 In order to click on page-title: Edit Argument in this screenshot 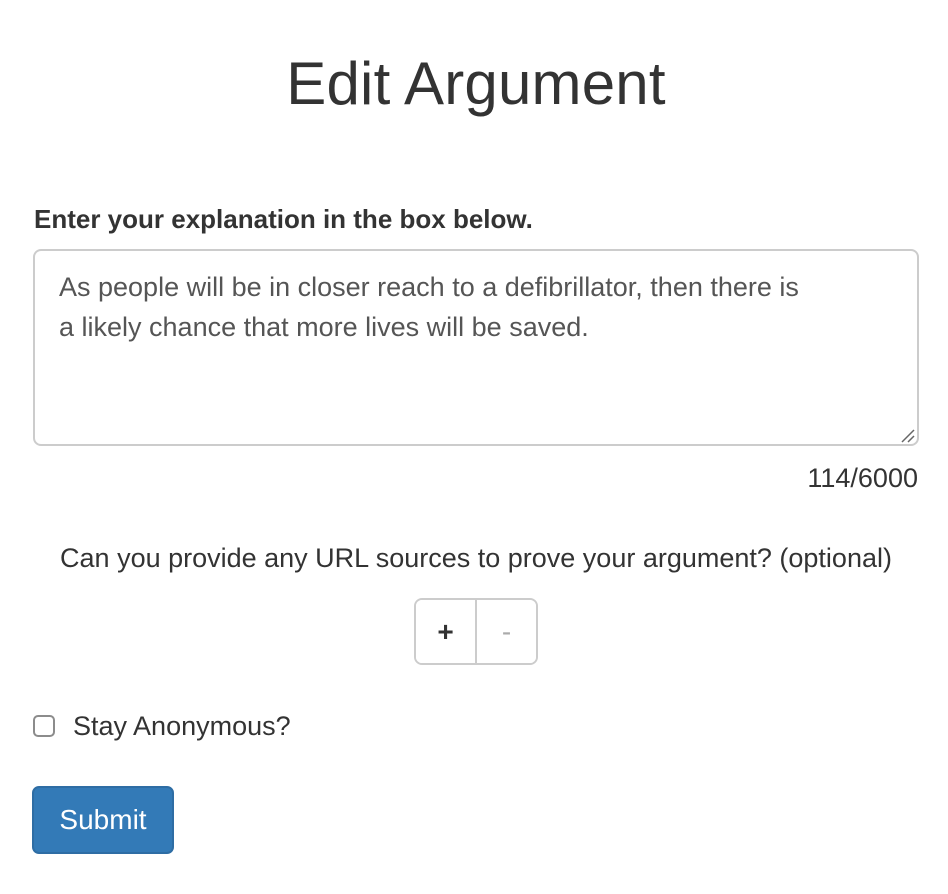, I will do `click(476, 83)`.